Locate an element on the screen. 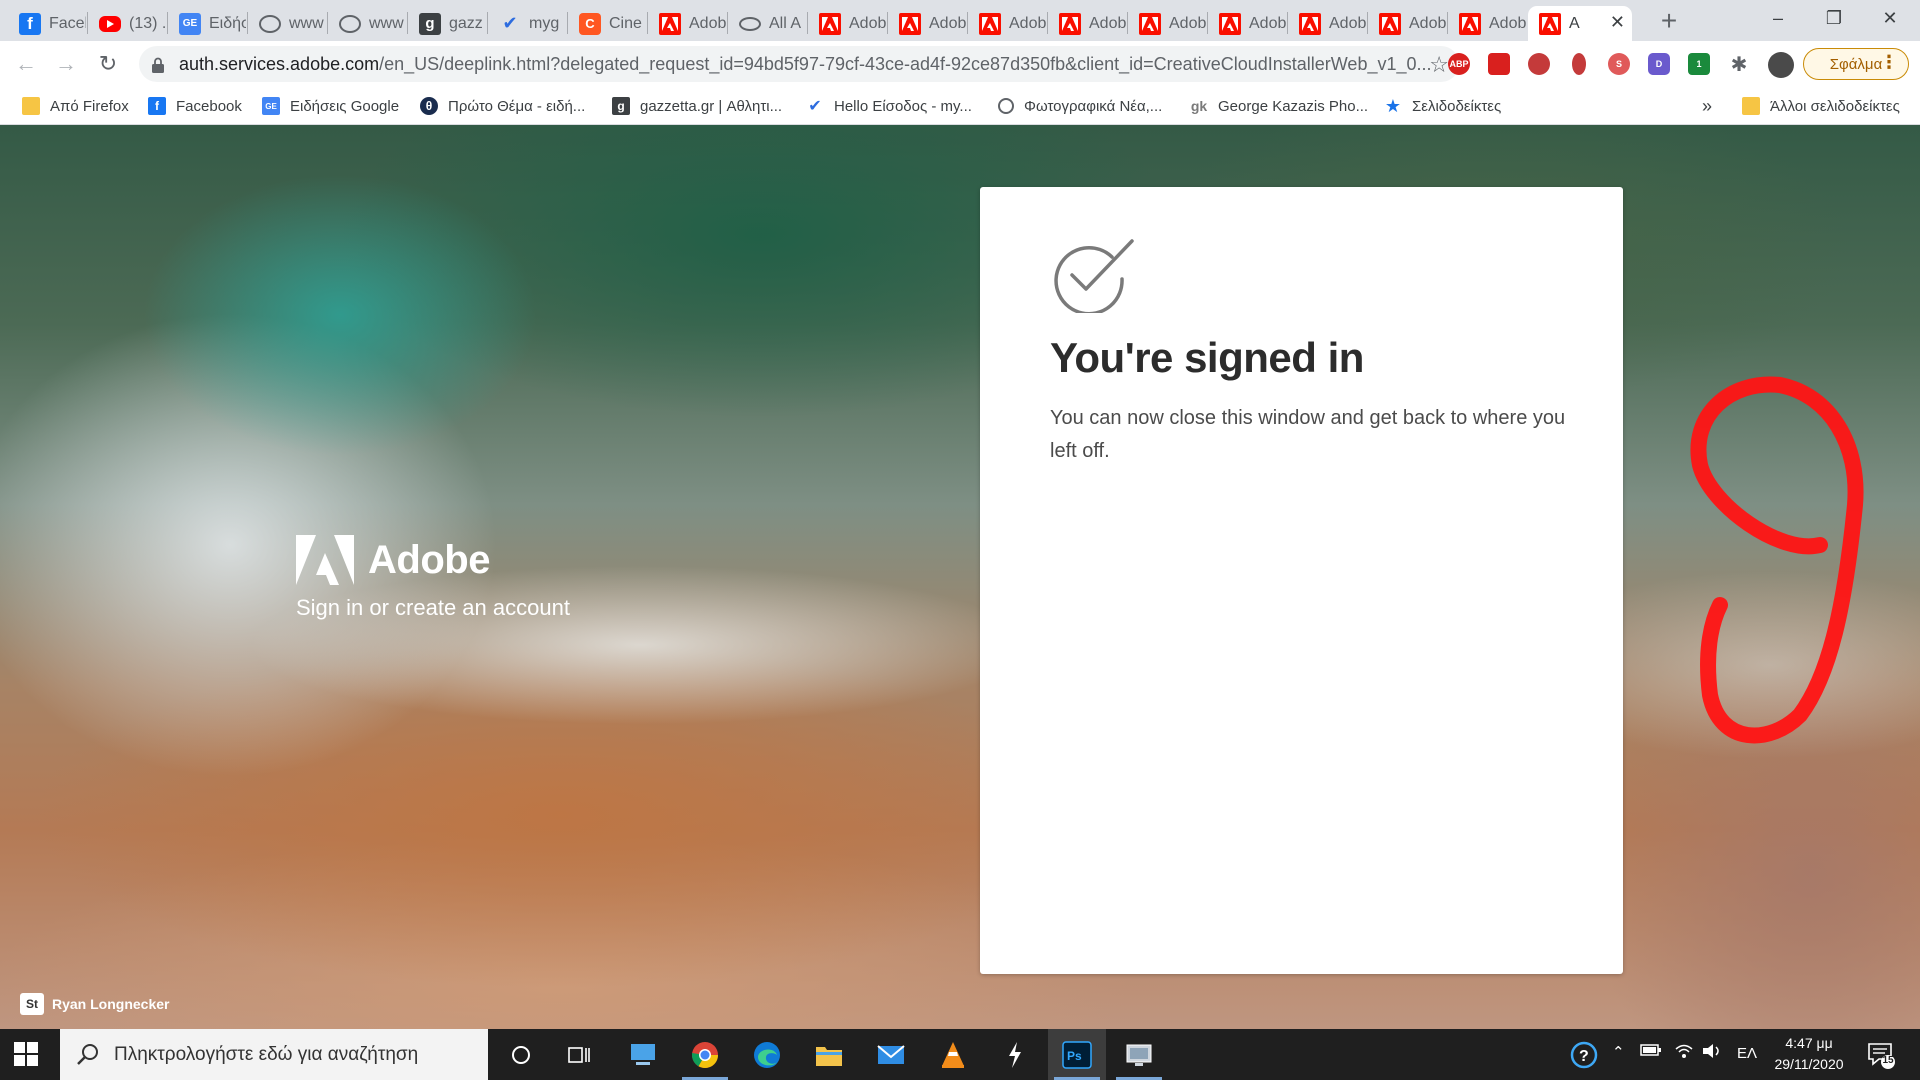 Image resolution: width=1920 pixels, height=1080 pixels. tab-15: Adobe is located at coordinates (1247, 23).